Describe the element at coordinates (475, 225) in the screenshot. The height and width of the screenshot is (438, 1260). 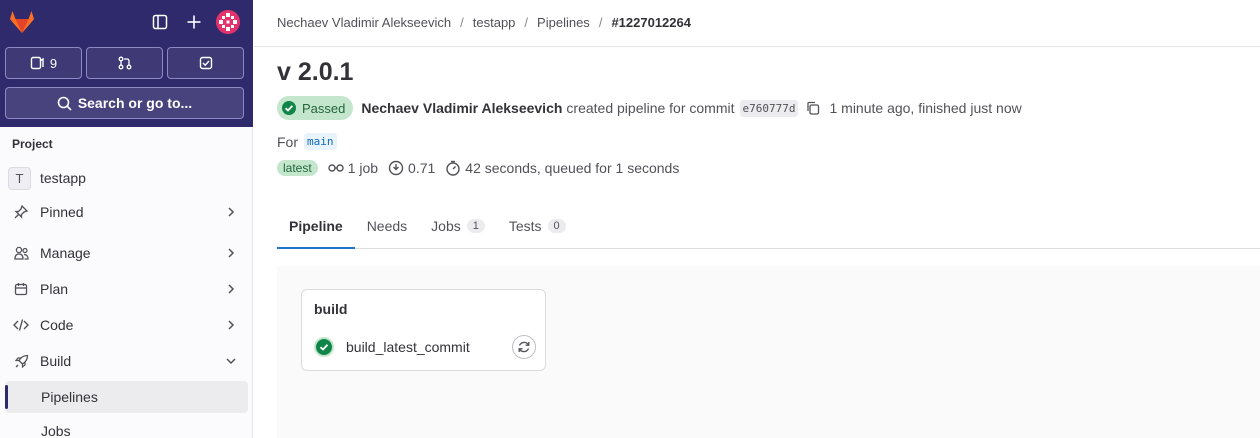
I see `tab-count: 1` at that location.